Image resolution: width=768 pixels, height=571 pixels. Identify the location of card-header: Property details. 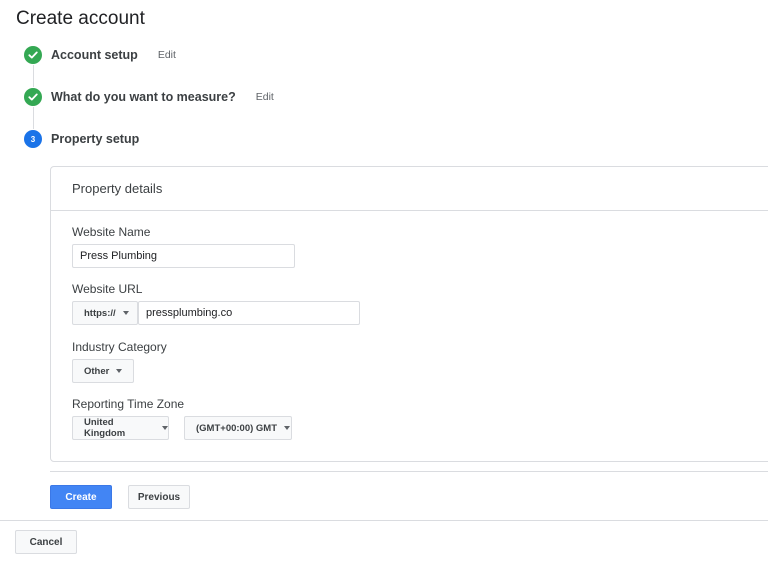
(409, 189).